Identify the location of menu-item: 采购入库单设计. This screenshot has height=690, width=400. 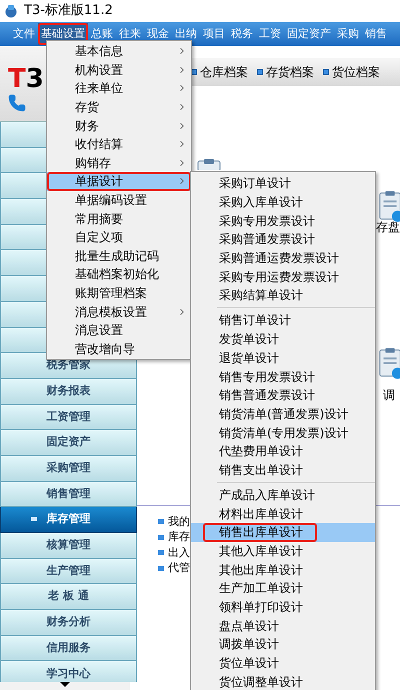
(283, 202).